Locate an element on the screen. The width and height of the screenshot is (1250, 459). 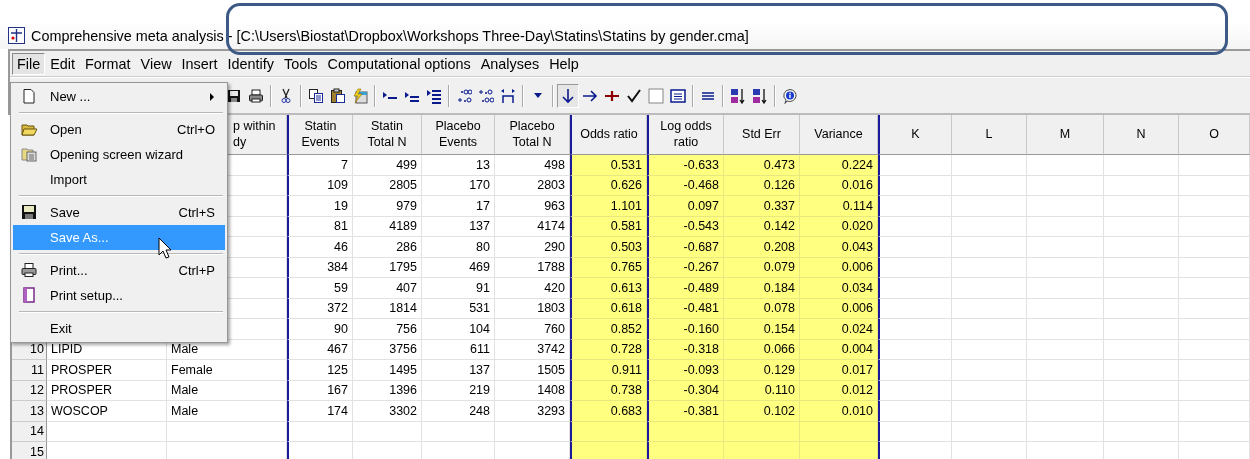
menu-item: Format is located at coordinates (108, 63).